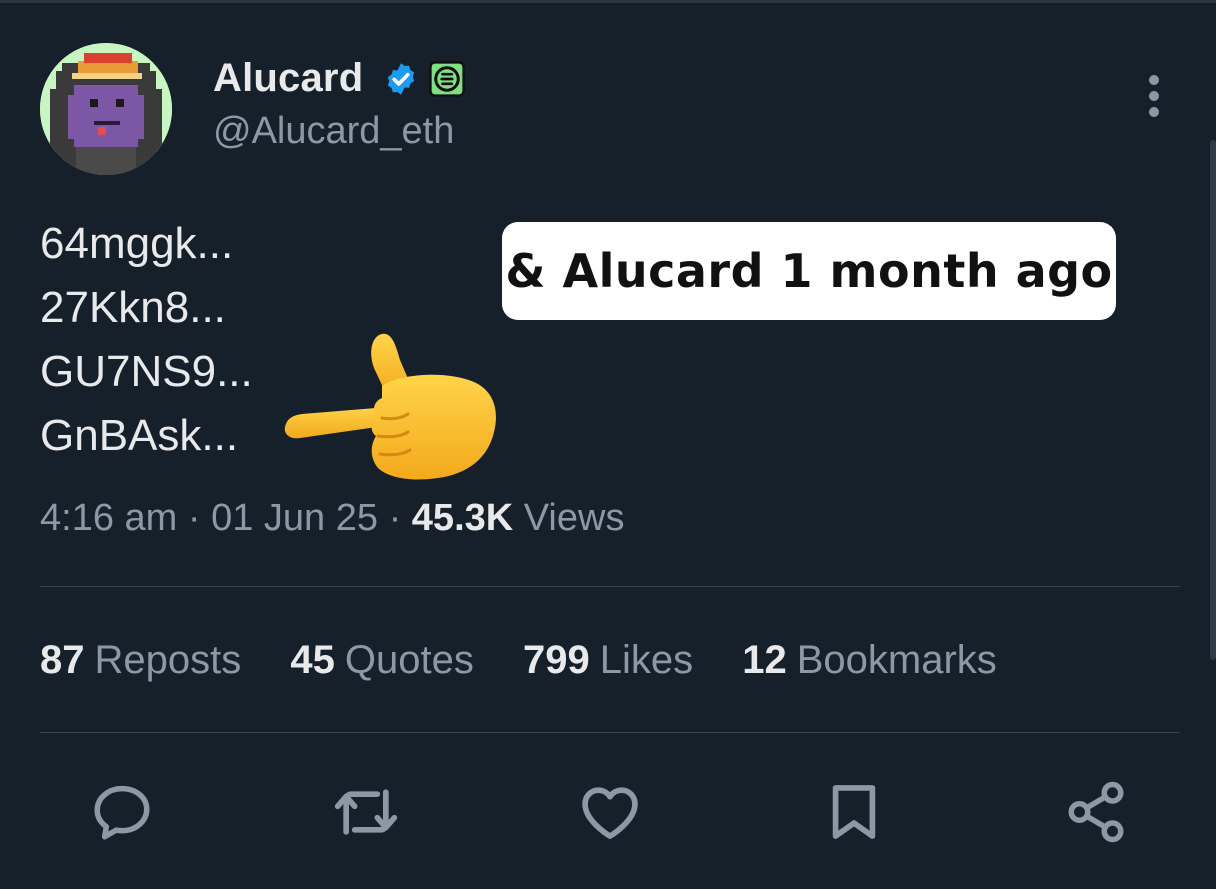 This screenshot has height=889, width=1216. I want to click on stat-count: 12, so click(764, 660).